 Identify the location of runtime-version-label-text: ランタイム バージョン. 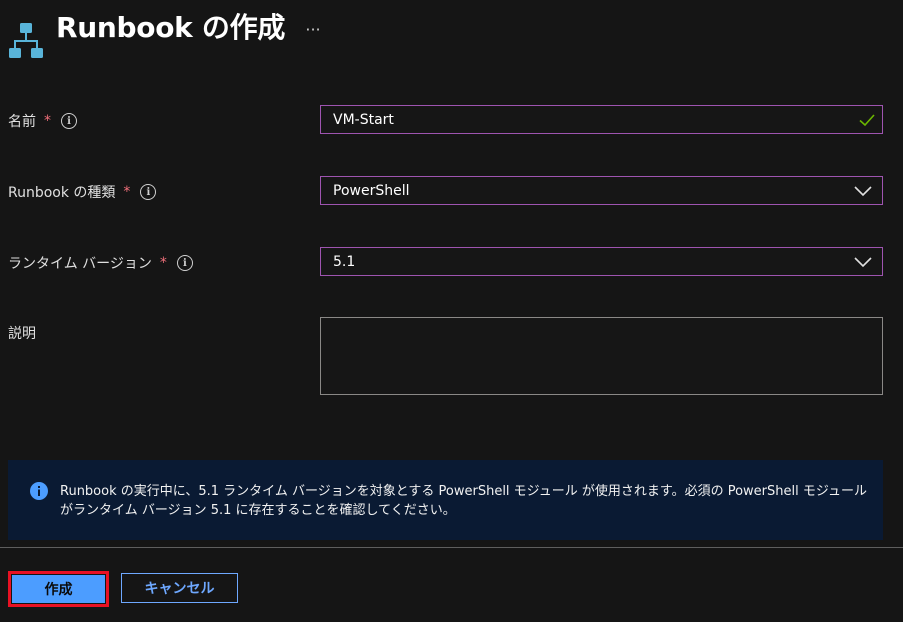
(80, 264).